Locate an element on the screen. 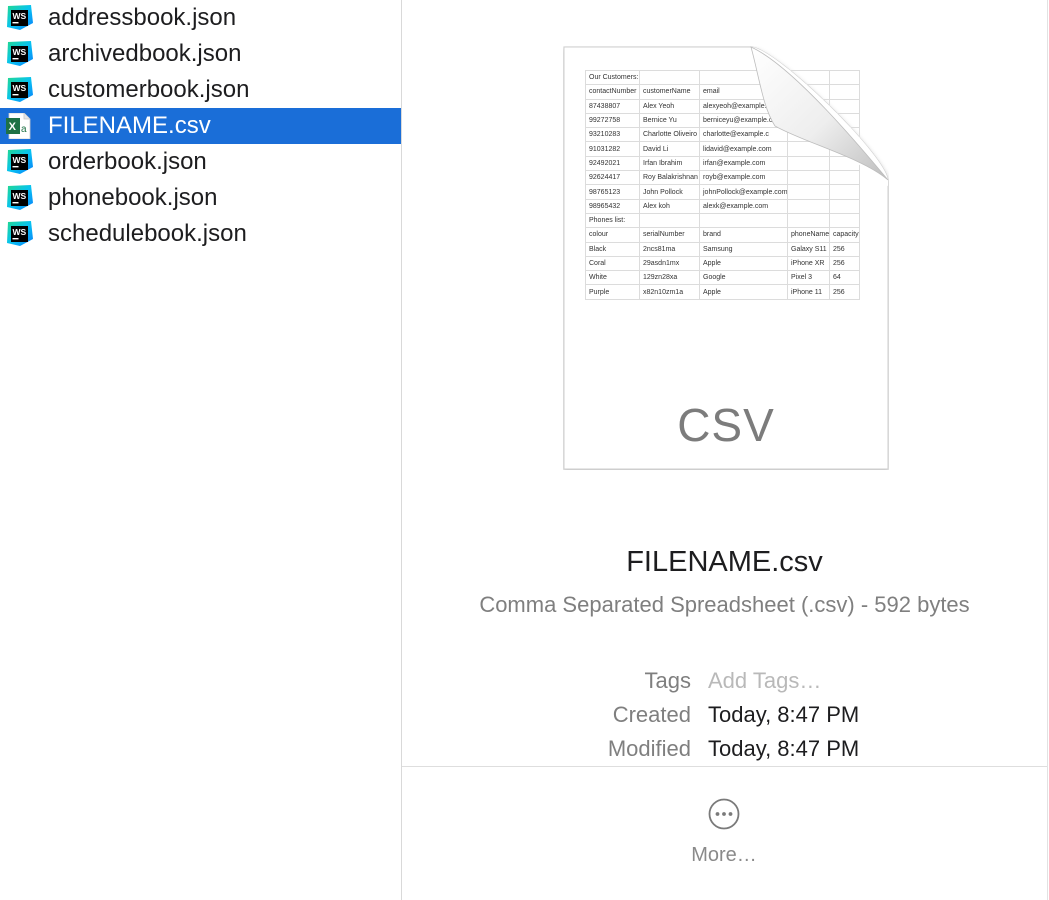 The height and width of the screenshot is (900, 1049). file-row-filename-csv: X a FILENAME.csv is located at coordinates (200, 126).